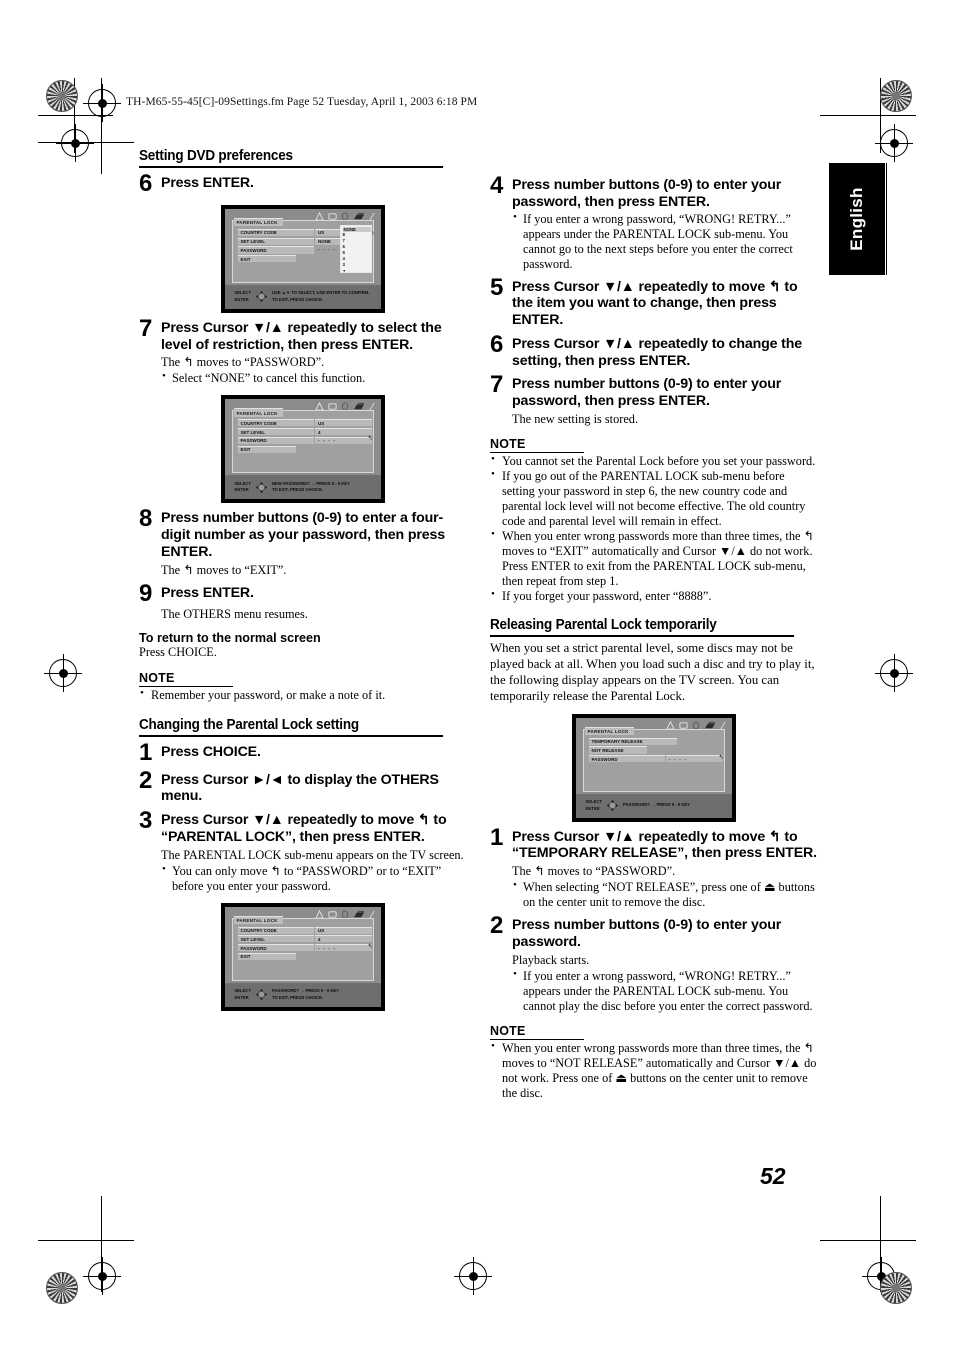 The width and height of the screenshot is (954, 1351). What do you see at coordinates (594, 871) in the screenshot?
I see `release-step-1-sub: The ↰ moves to “PASSWORD”.` at bounding box center [594, 871].